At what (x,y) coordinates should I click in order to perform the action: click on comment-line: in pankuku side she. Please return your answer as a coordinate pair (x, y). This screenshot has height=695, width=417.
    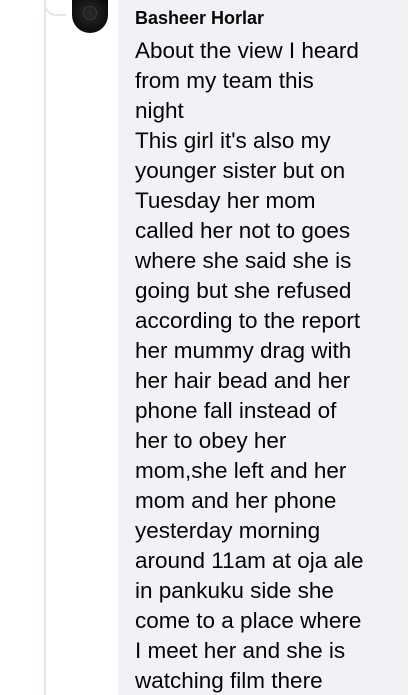
    Looking at the image, I should click on (234, 590).